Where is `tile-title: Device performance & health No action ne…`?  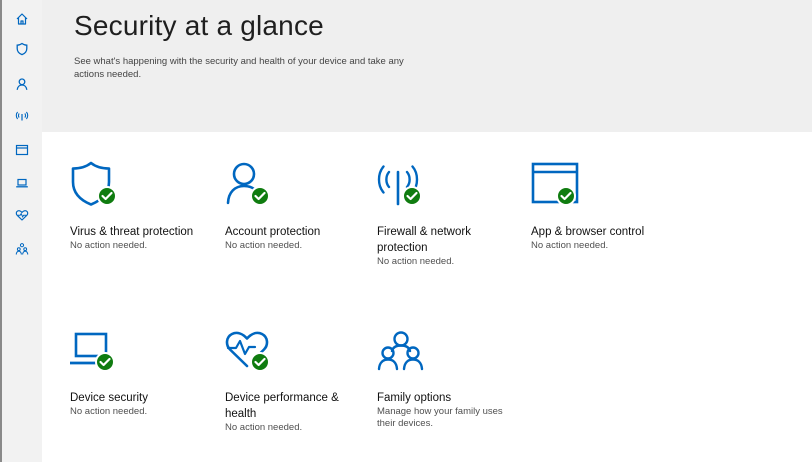 tile-title: Device performance & health No action ne… is located at coordinates (295, 412).